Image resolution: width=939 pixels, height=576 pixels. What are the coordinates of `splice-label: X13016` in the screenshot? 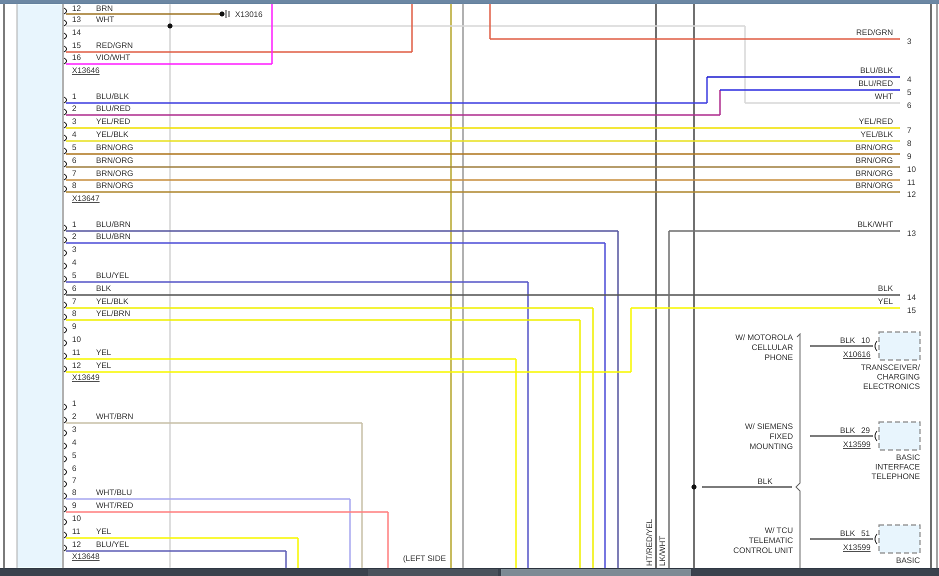 It's located at (249, 14).